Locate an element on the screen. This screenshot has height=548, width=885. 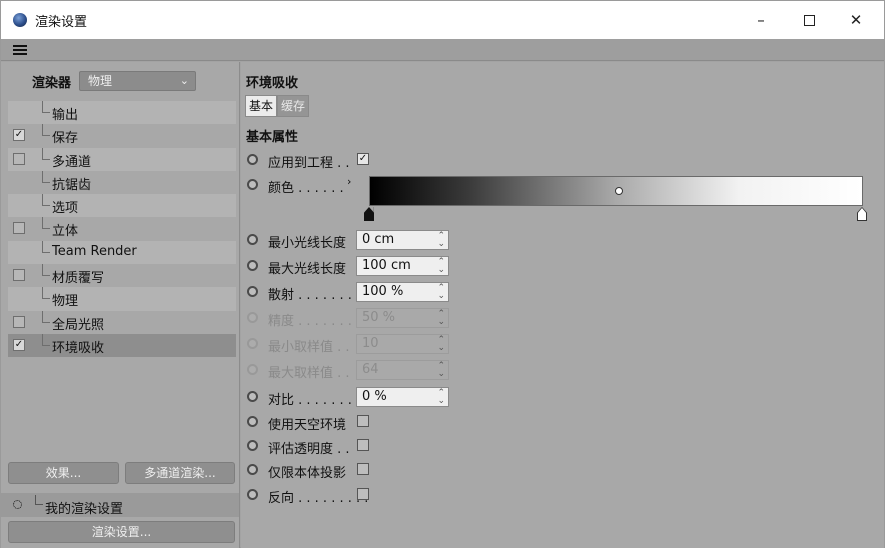
maximize-button is located at coordinates (809, 20).